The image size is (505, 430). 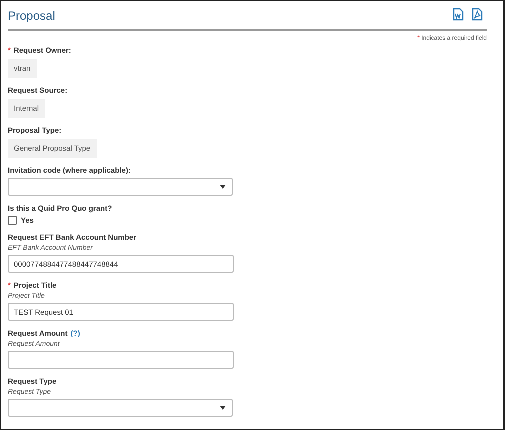 What do you see at coordinates (12, 220) in the screenshot?
I see `checkbox` at bounding box center [12, 220].